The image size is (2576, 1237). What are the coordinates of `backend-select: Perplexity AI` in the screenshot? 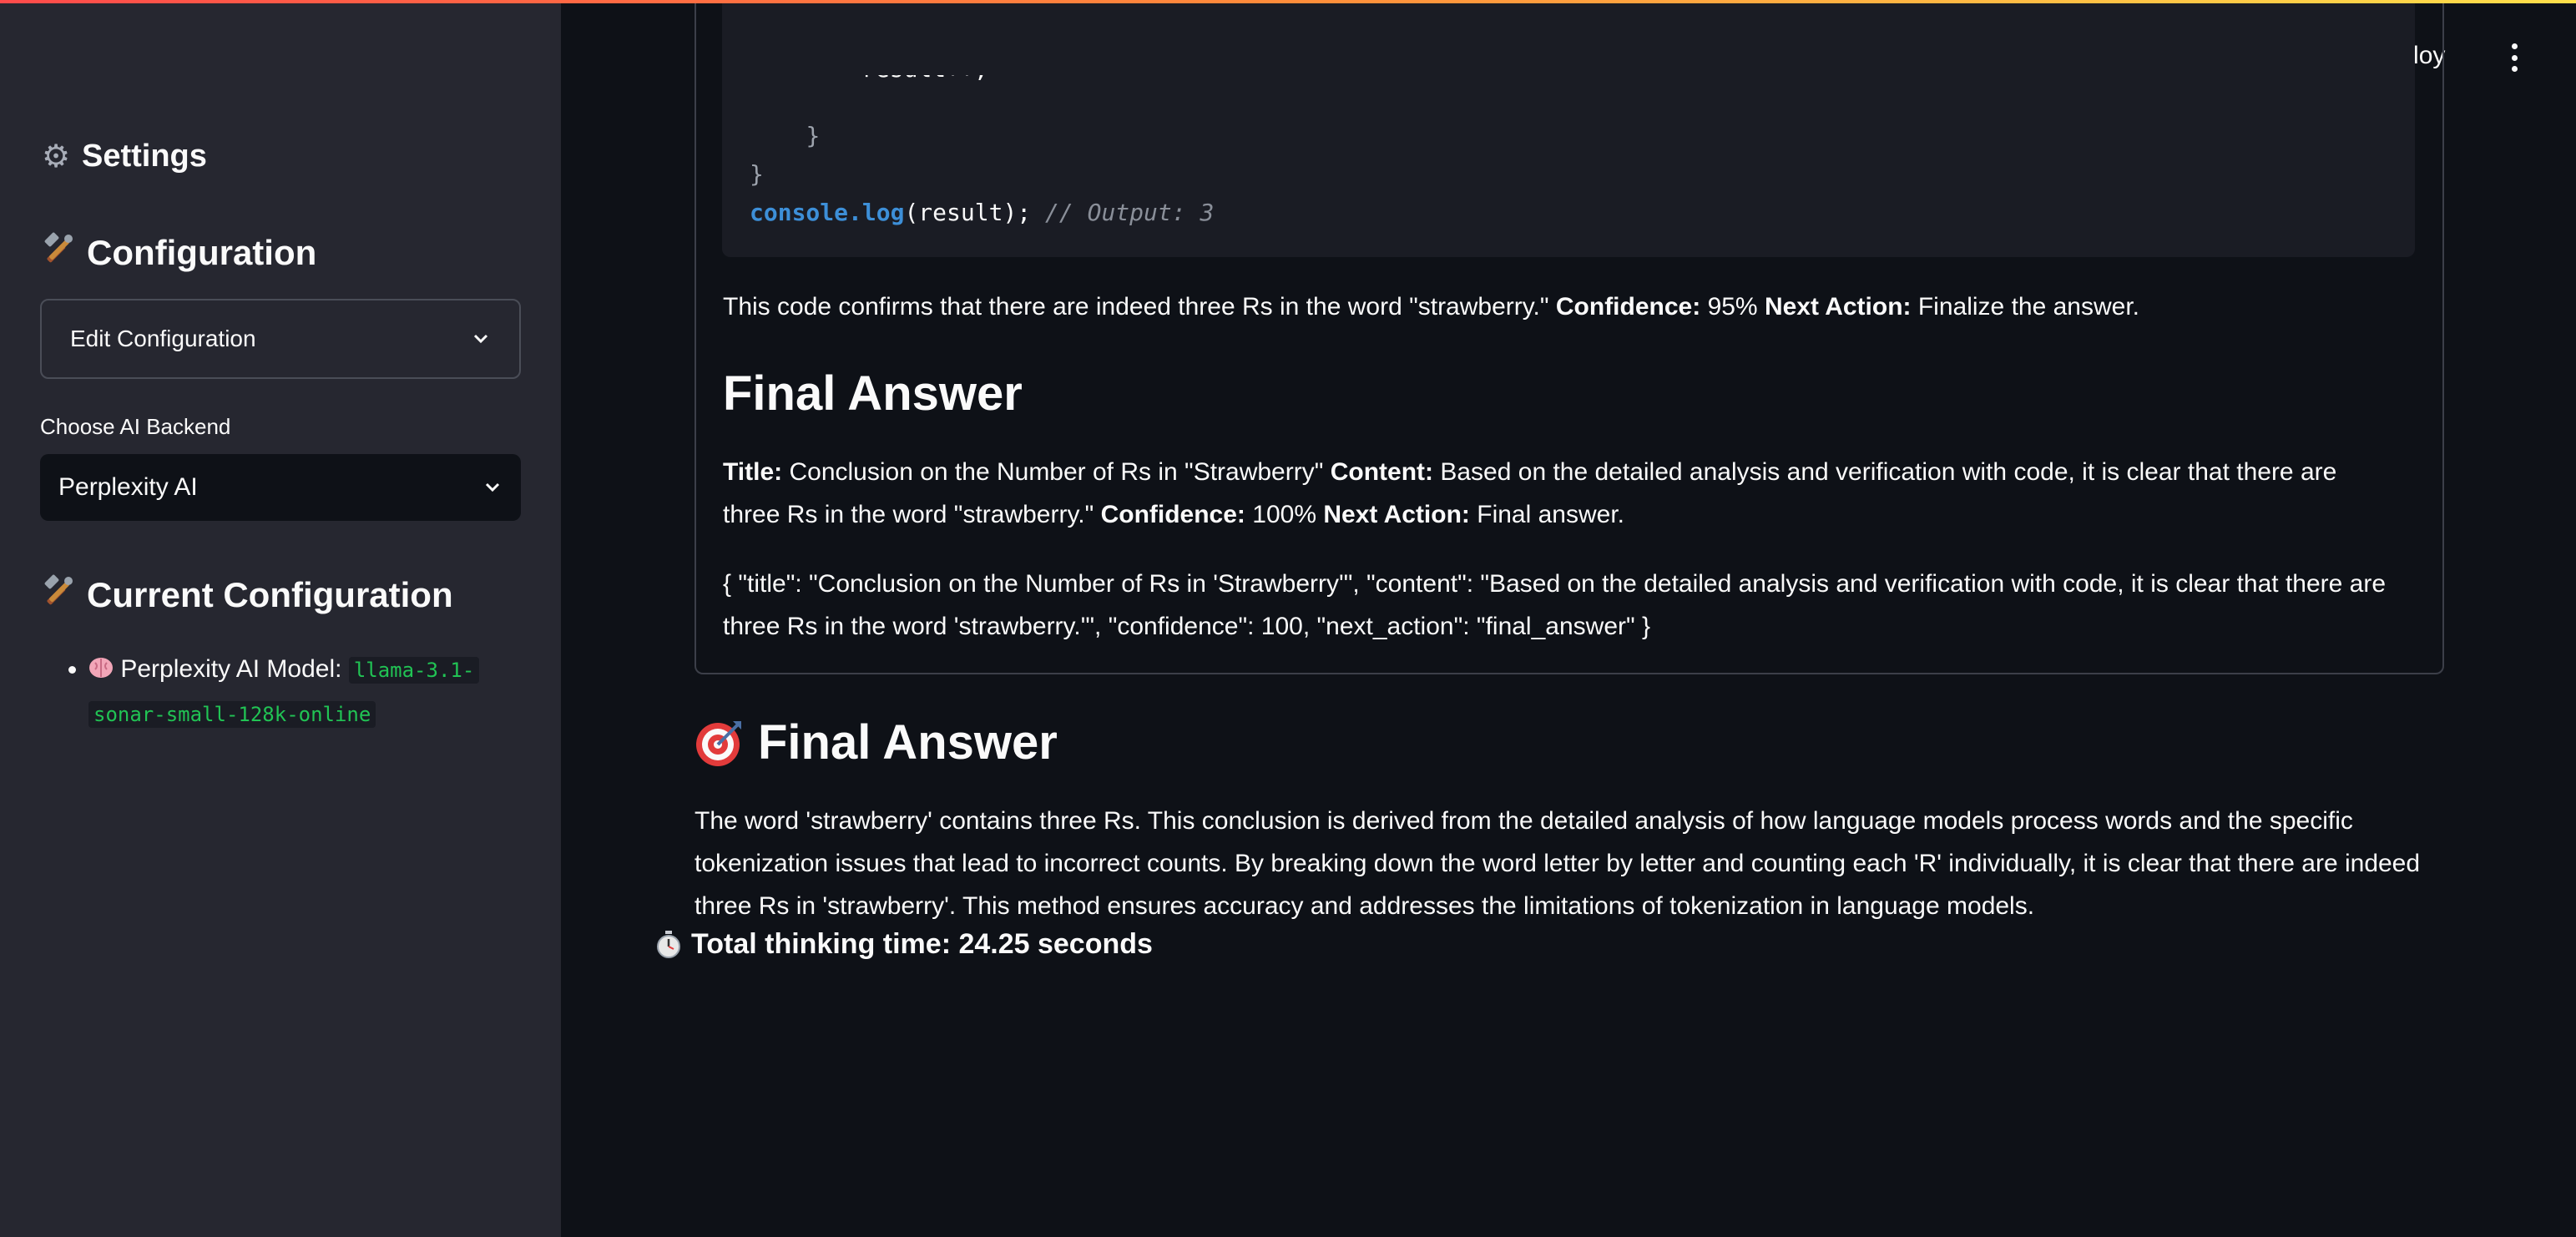 It's located at (280, 487).